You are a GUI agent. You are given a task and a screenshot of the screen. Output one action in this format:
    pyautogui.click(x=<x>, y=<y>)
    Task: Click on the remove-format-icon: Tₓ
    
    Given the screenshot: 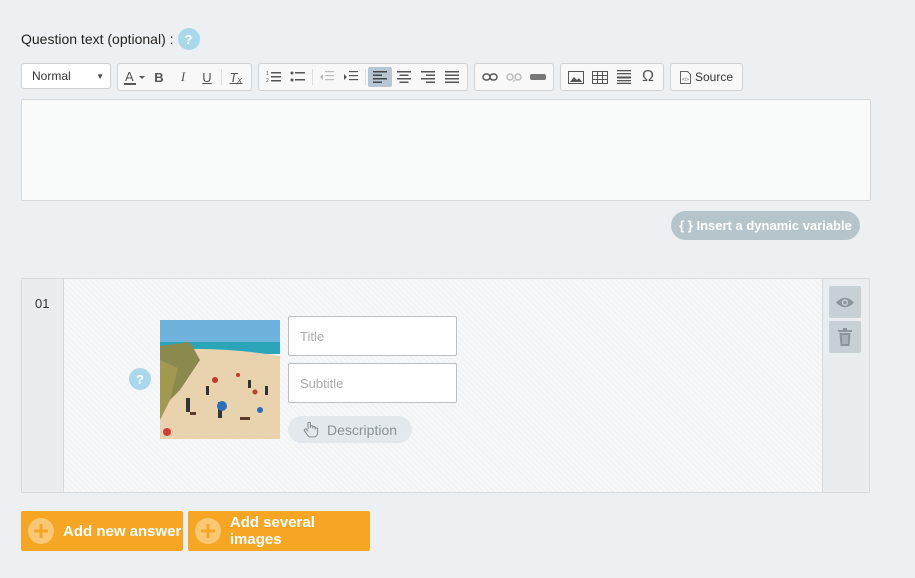 What is the action you would take?
    pyautogui.click(x=236, y=77)
    